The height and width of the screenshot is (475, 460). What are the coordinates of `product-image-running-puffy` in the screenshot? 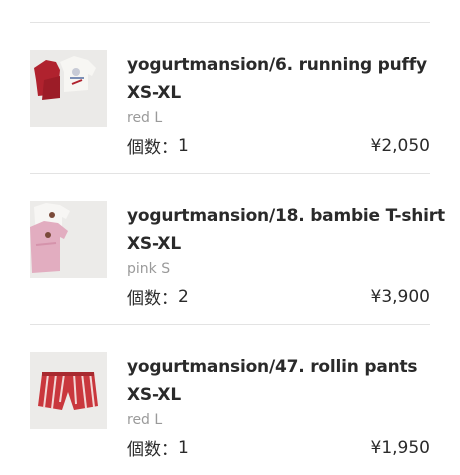 It's located at (68, 88).